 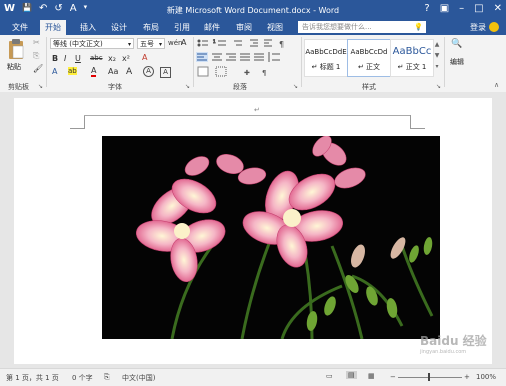 What do you see at coordinates (457, 62) in the screenshot?
I see `editing-label: 编辑` at bounding box center [457, 62].